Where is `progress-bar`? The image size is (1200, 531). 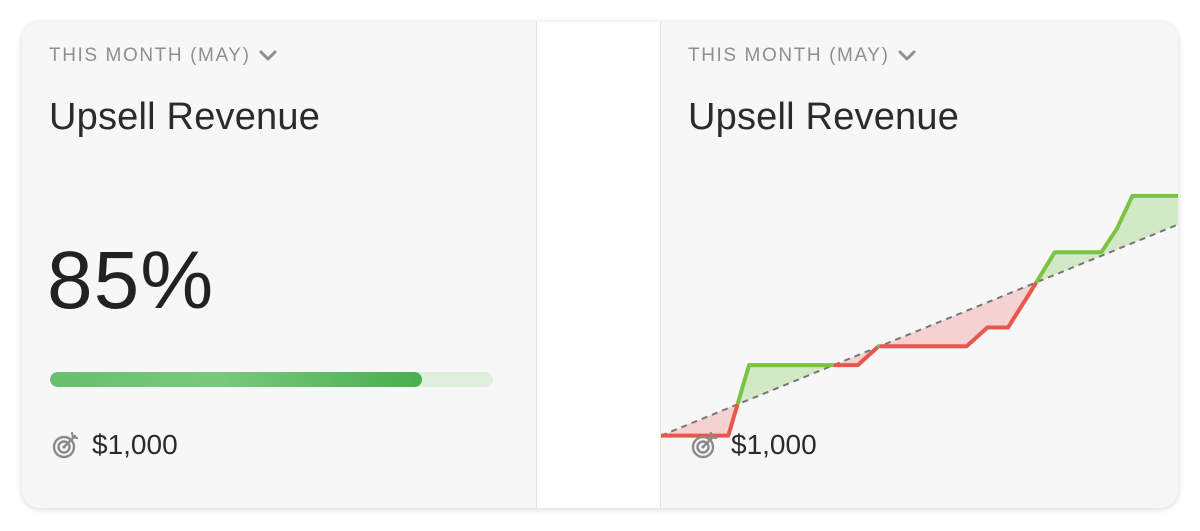 progress-bar is located at coordinates (271, 379).